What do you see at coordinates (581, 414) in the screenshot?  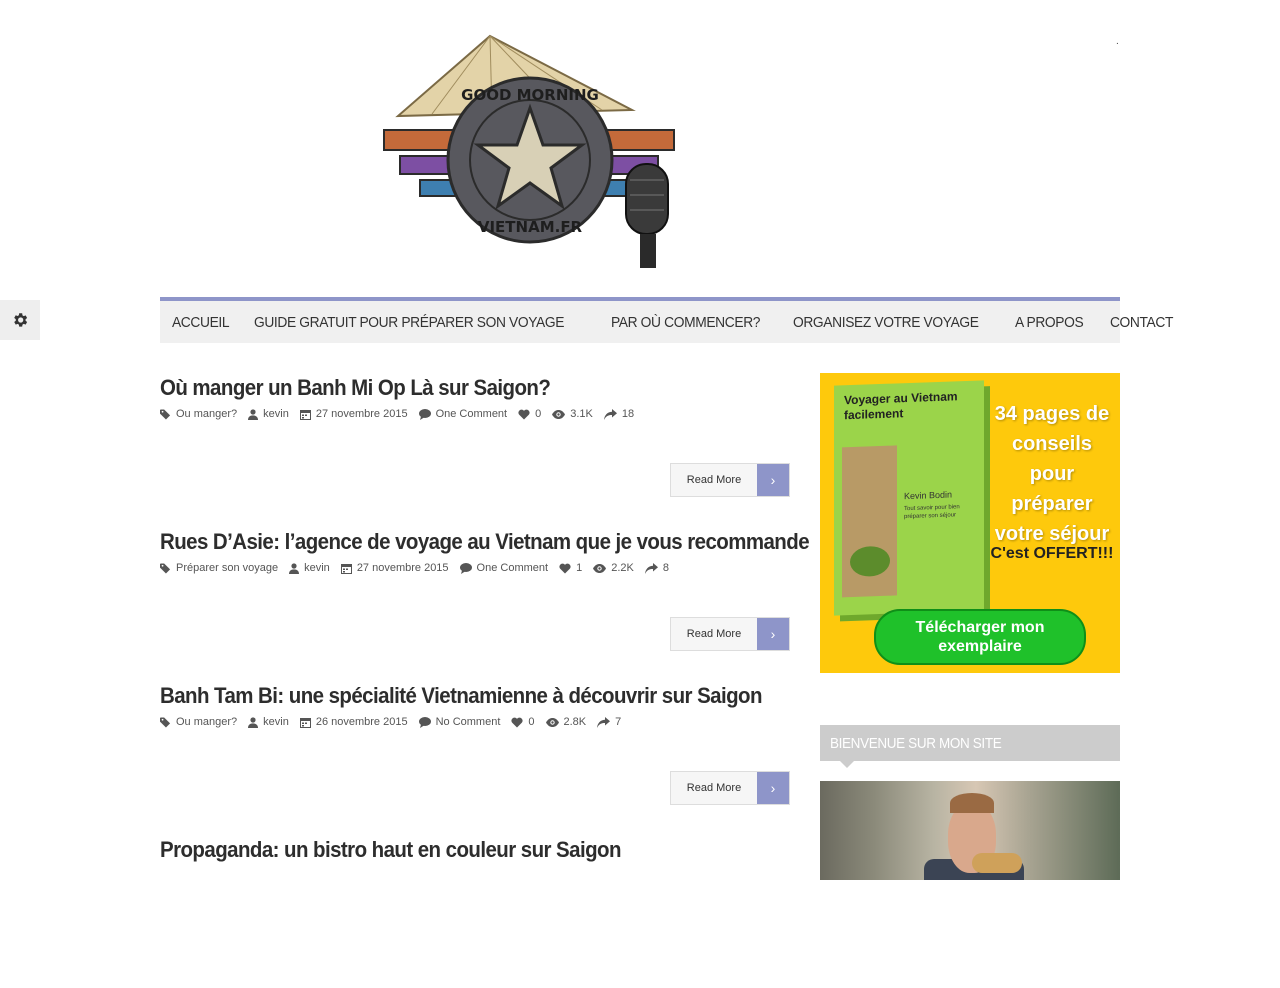 I see `post-views-count: 3.1K` at bounding box center [581, 414].